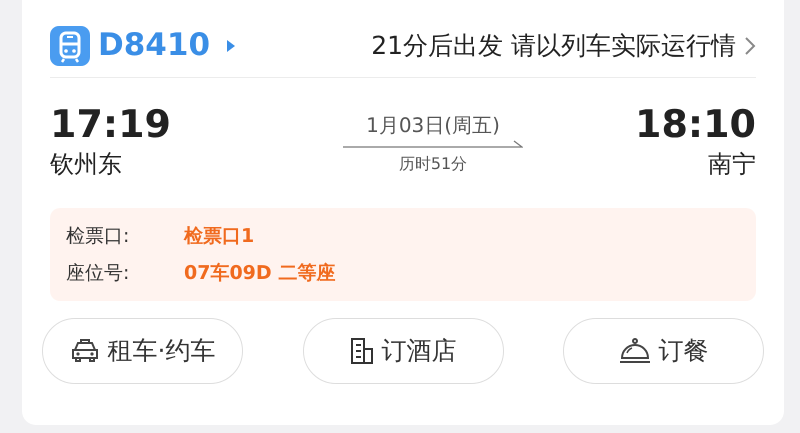 This screenshot has height=433, width=800. Describe the element at coordinates (86, 164) in the screenshot. I see `departure-station: 钦州东` at that location.